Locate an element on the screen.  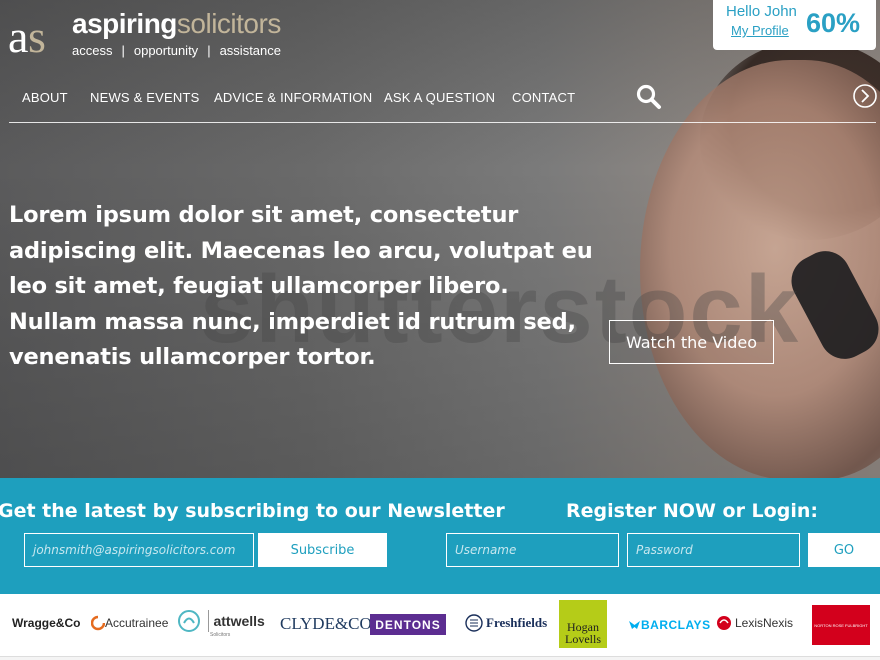
attwells-label: attwells is located at coordinates (239, 621).